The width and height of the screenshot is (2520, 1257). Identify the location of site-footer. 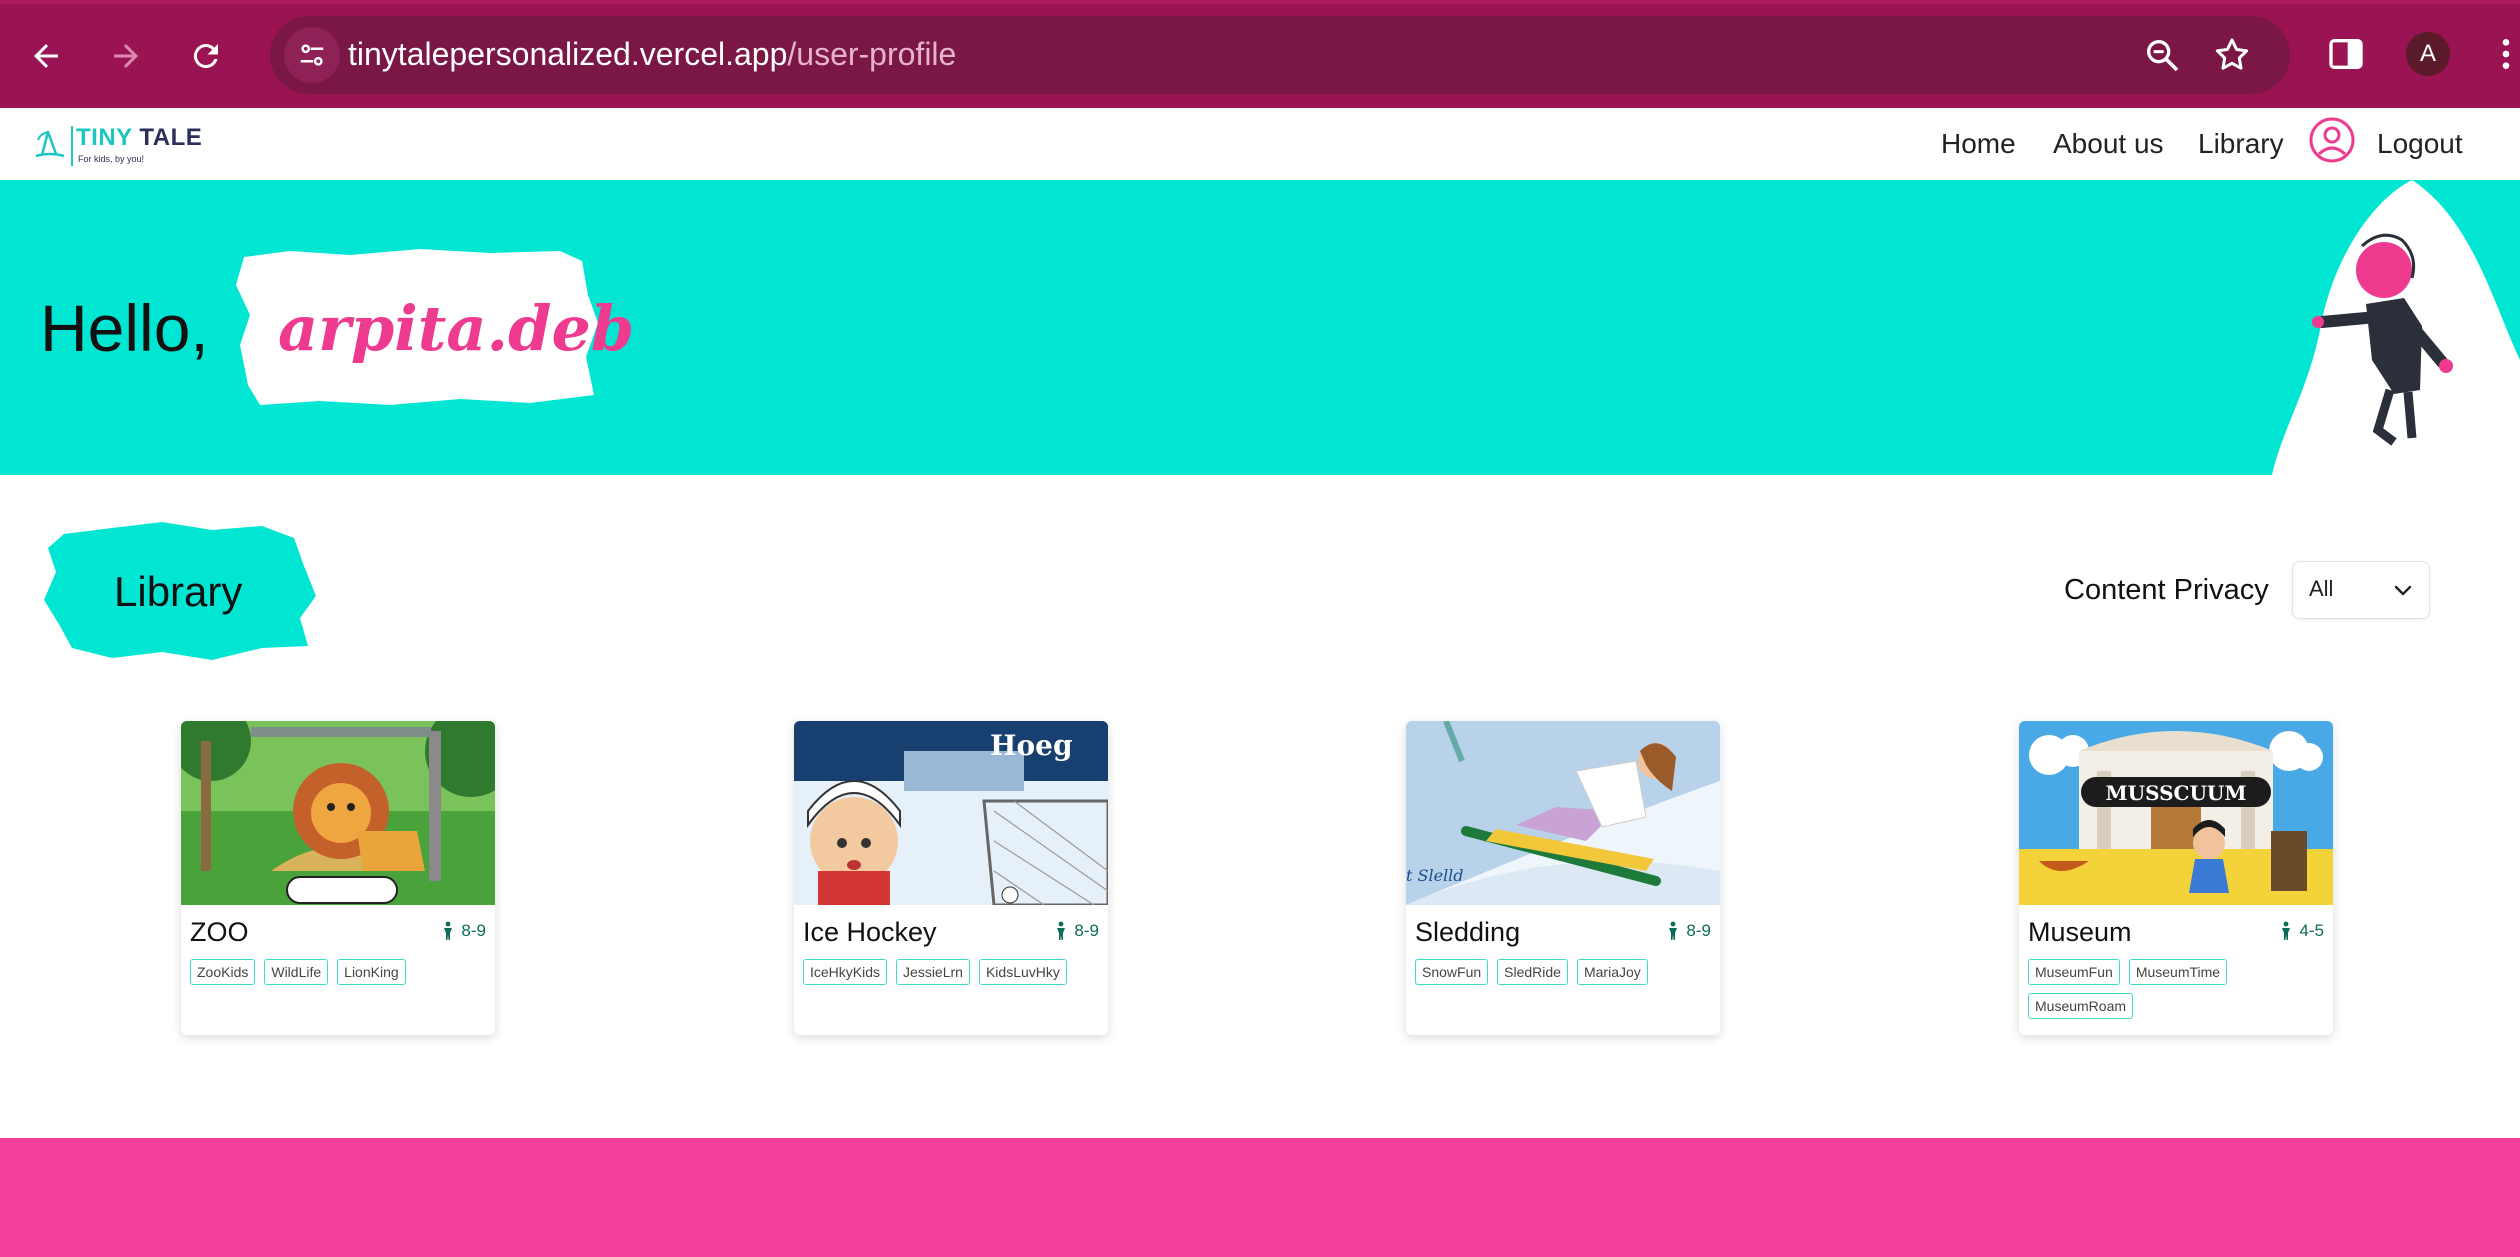
(1260, 1197).